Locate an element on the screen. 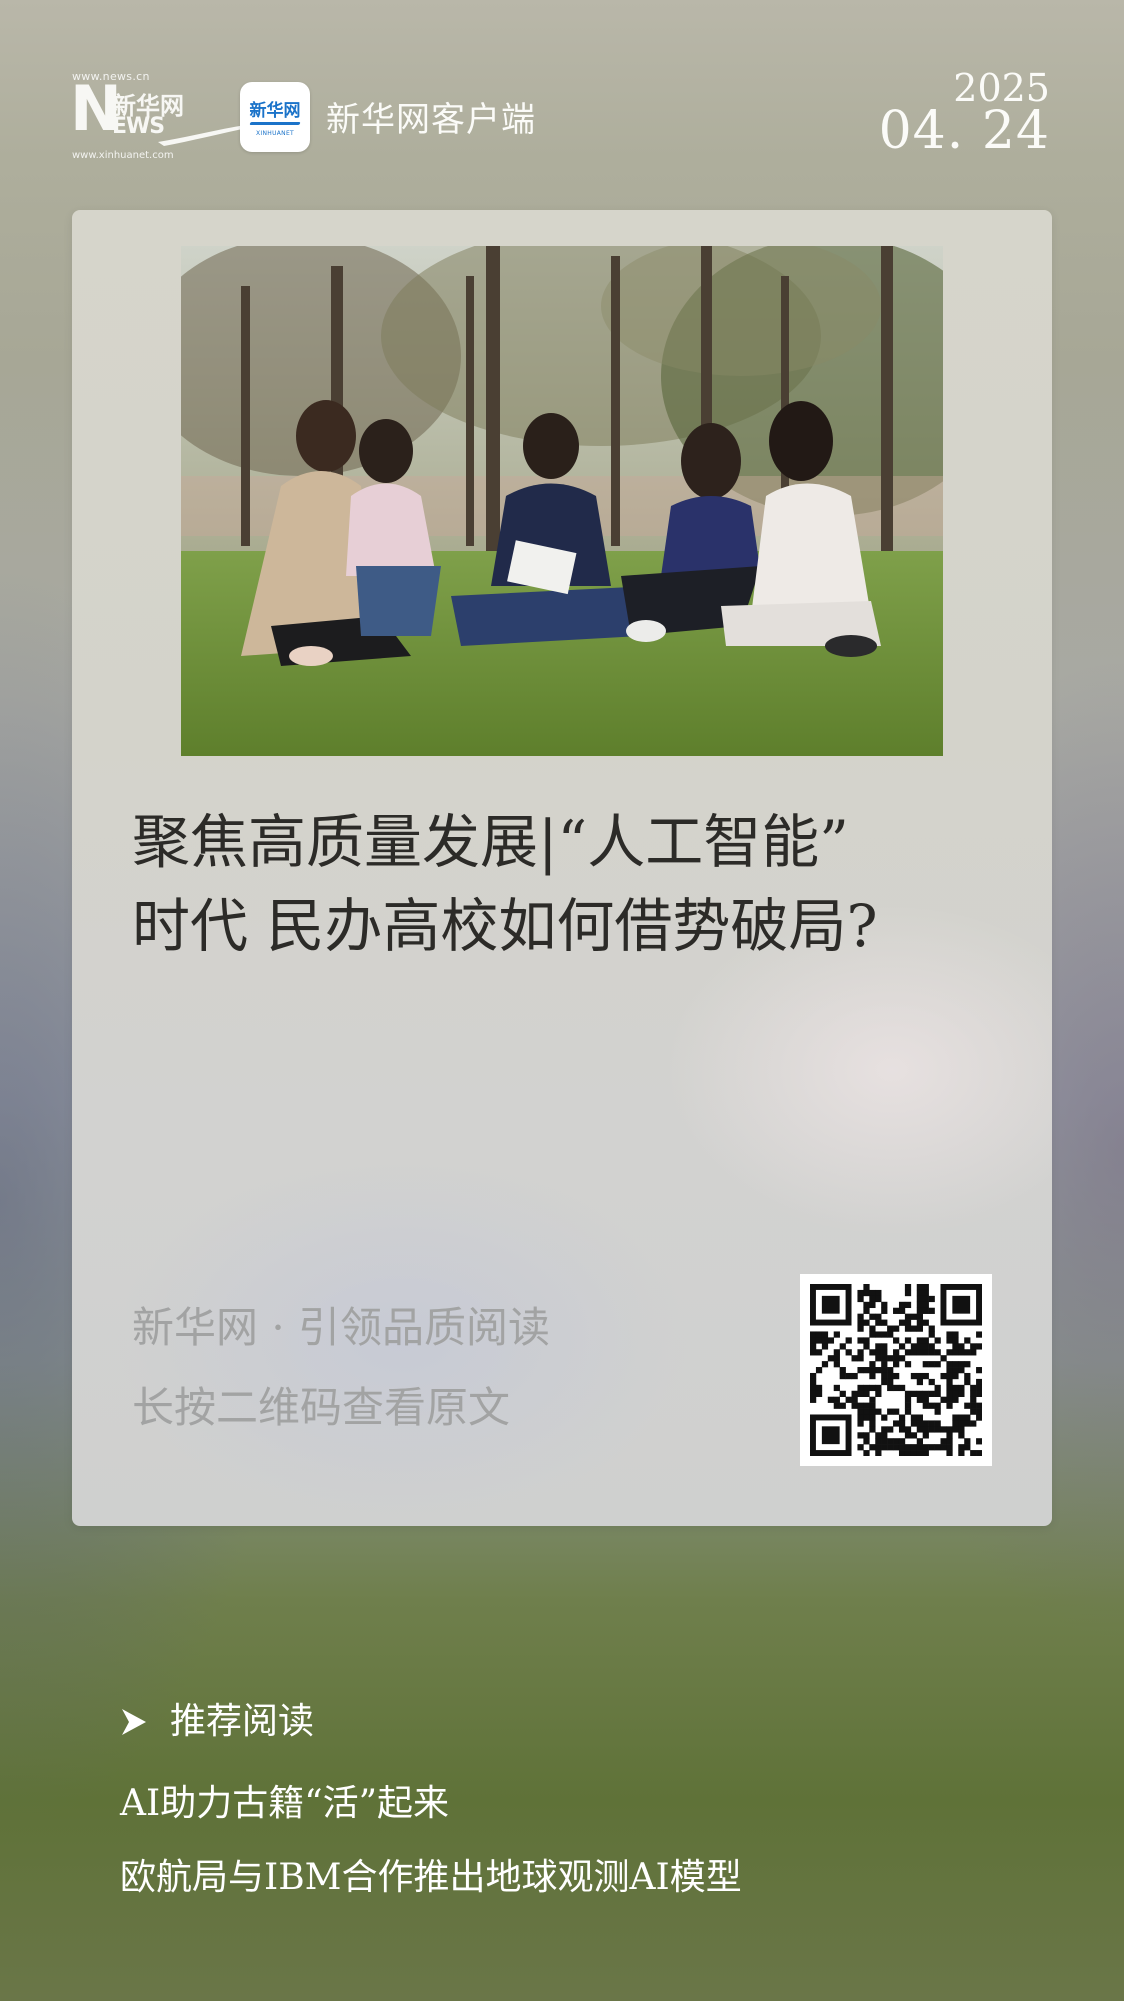  triangle-arrow-icon is located at coordinates (134, 1722).